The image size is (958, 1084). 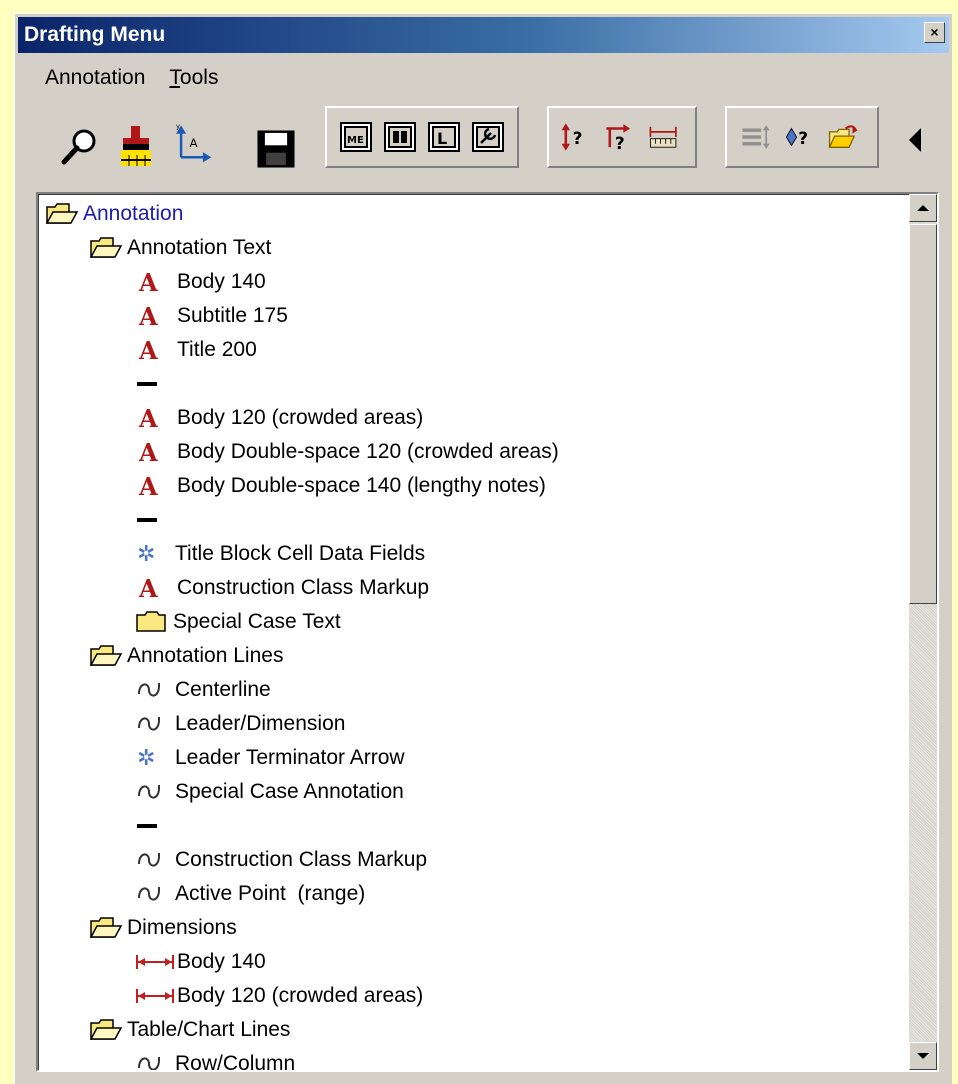 I want to click on tree-item-dim-body-140: Body 140, so click(x=200, y=962).